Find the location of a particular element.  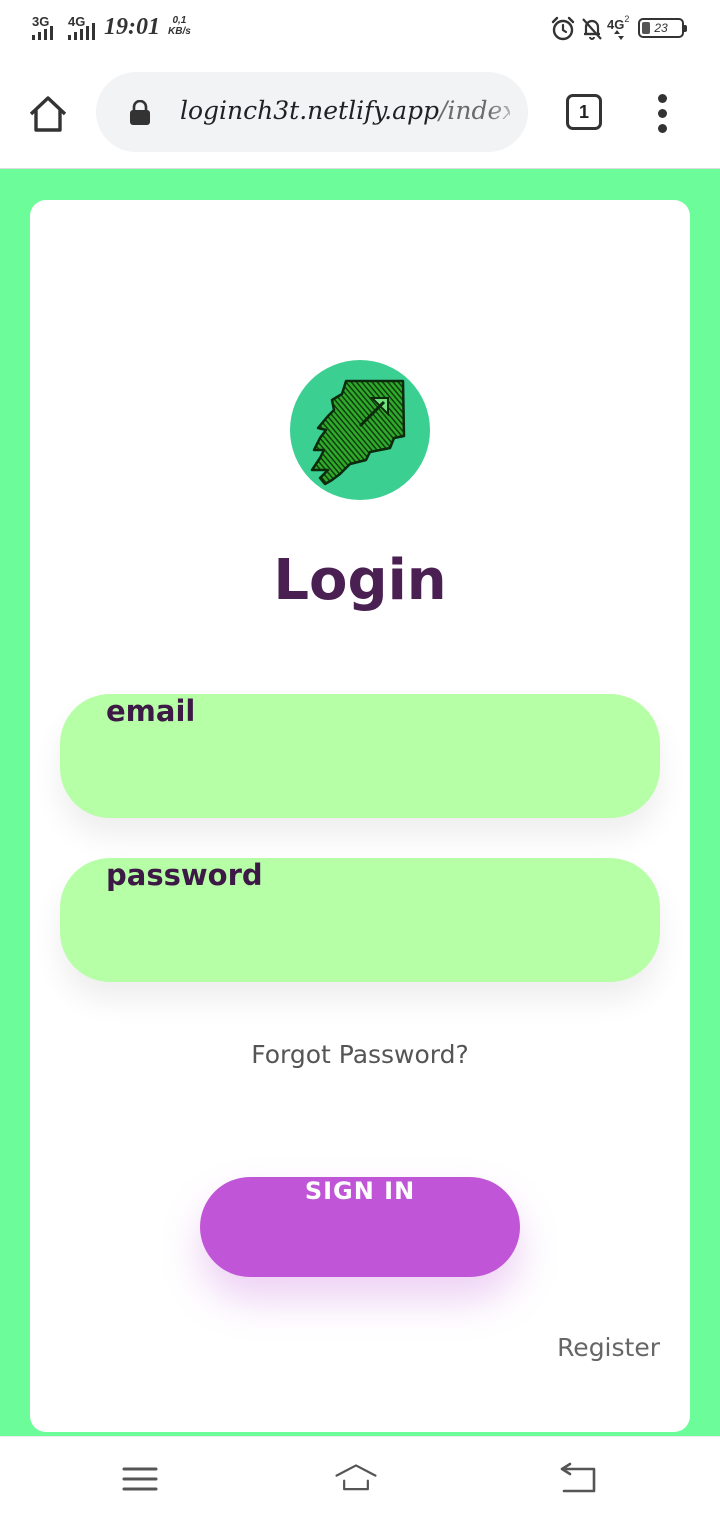

email-field: email is located at coordinates (360, 756).